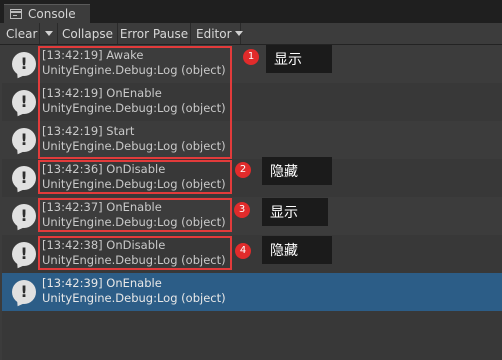 Image resolution: width=502 pixels, height=360 pixels. What do you see at coordinates (102, 283) in the screenshot?
I see `log-message: [13:42:39] OnEnable` at bounding box center [102, 283].